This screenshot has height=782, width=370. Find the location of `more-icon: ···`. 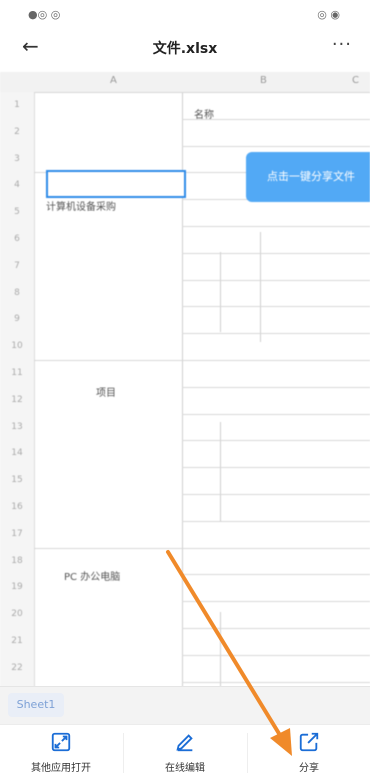

more-icon: ··· is located at coordinates (342, 44).